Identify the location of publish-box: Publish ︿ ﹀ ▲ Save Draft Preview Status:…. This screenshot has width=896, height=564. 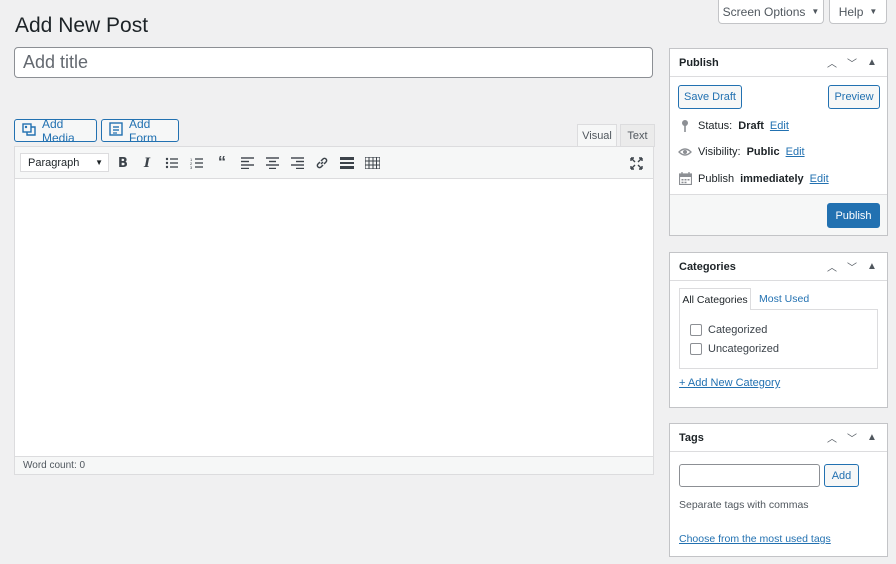
(778, 142).